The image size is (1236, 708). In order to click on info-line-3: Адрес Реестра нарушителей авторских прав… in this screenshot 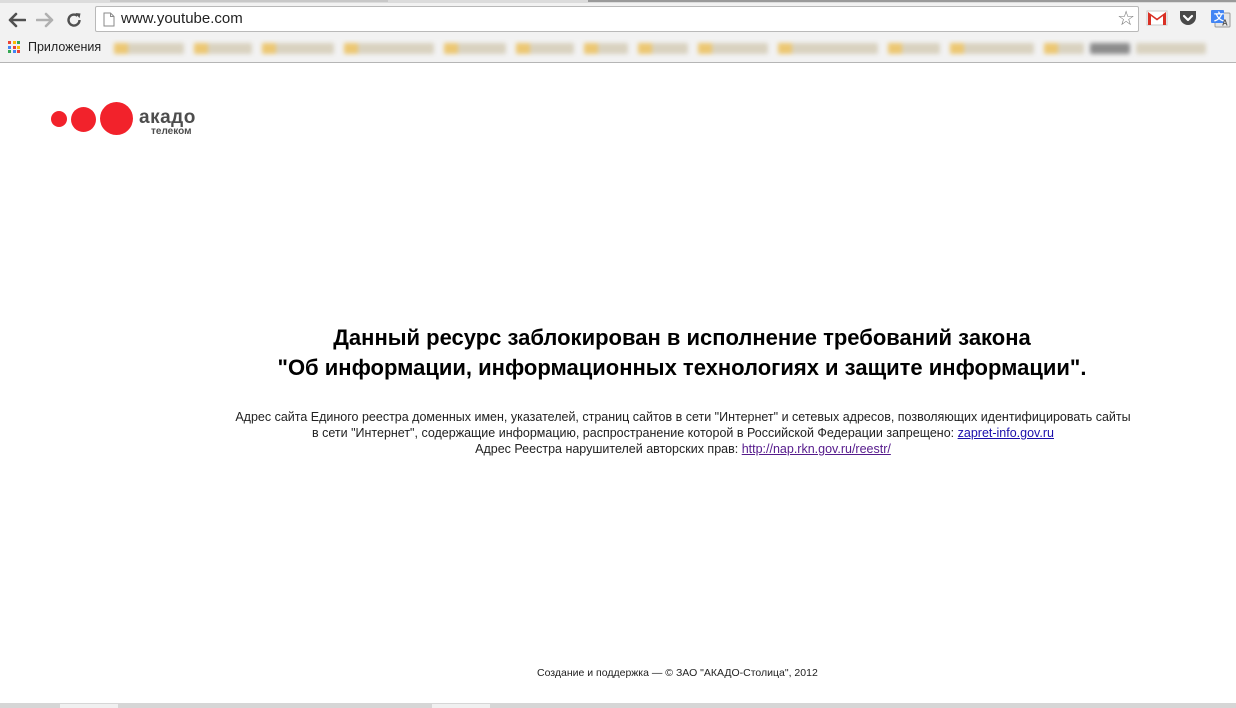, I will do `click(683, 449)`.